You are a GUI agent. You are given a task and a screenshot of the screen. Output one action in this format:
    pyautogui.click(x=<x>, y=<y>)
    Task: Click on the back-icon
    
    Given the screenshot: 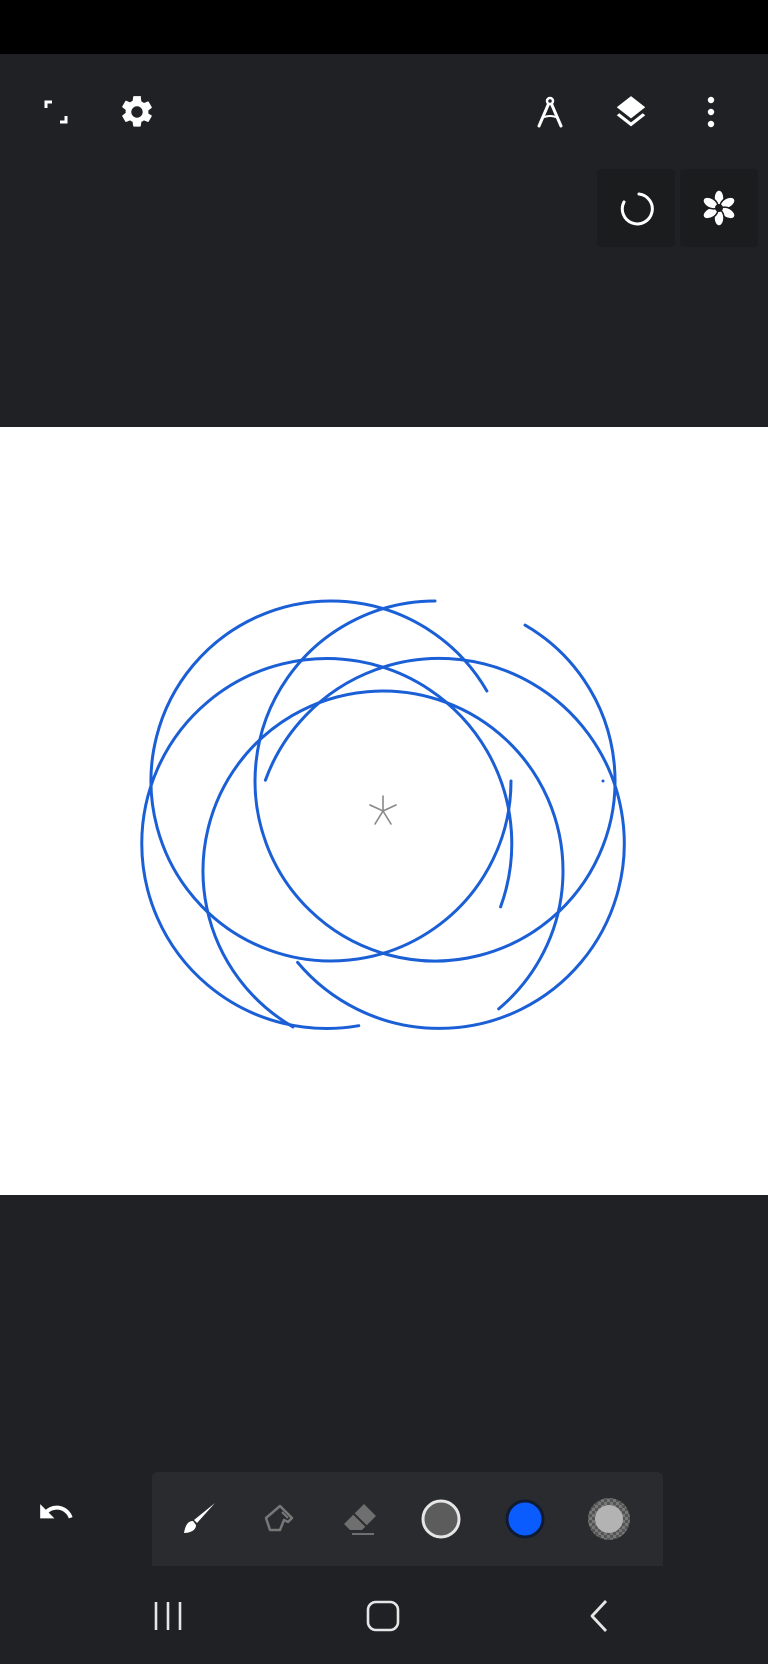 What is the action you would take?
    pyautogui.click(x=599, y=1616)
    